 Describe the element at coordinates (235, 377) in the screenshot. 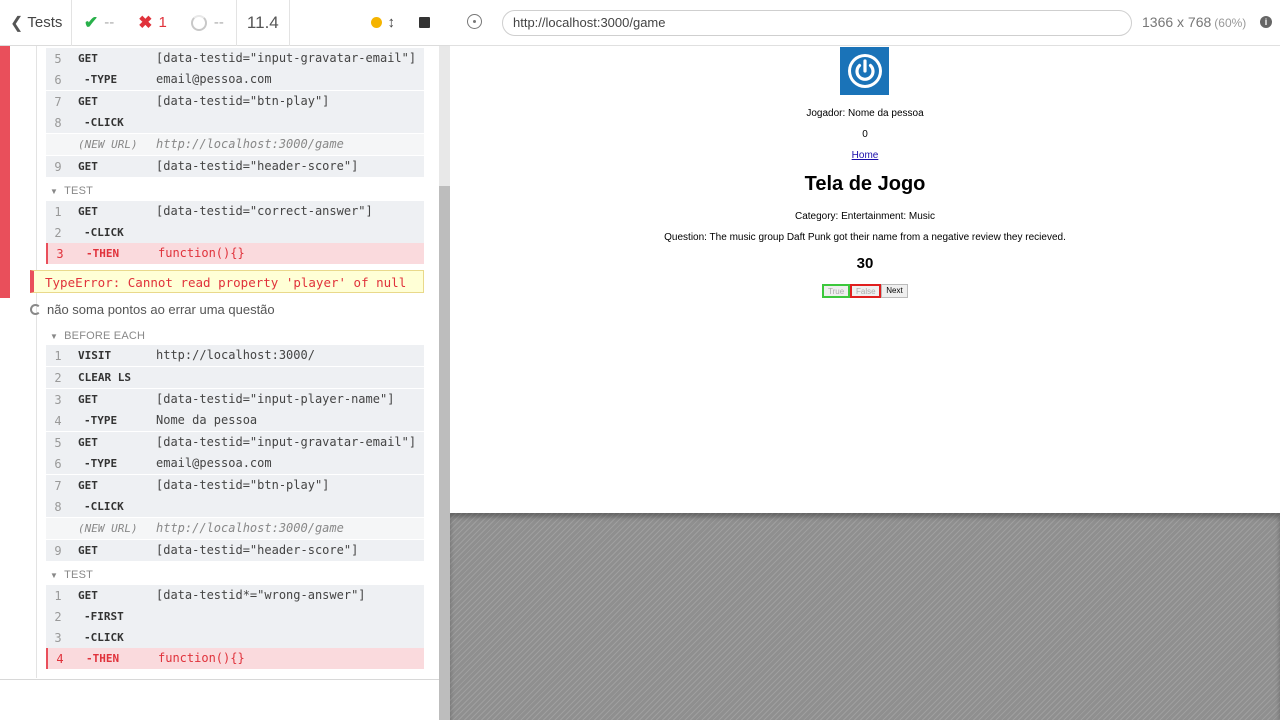

I see `command-row: 2 CLEAR LS` at that location.